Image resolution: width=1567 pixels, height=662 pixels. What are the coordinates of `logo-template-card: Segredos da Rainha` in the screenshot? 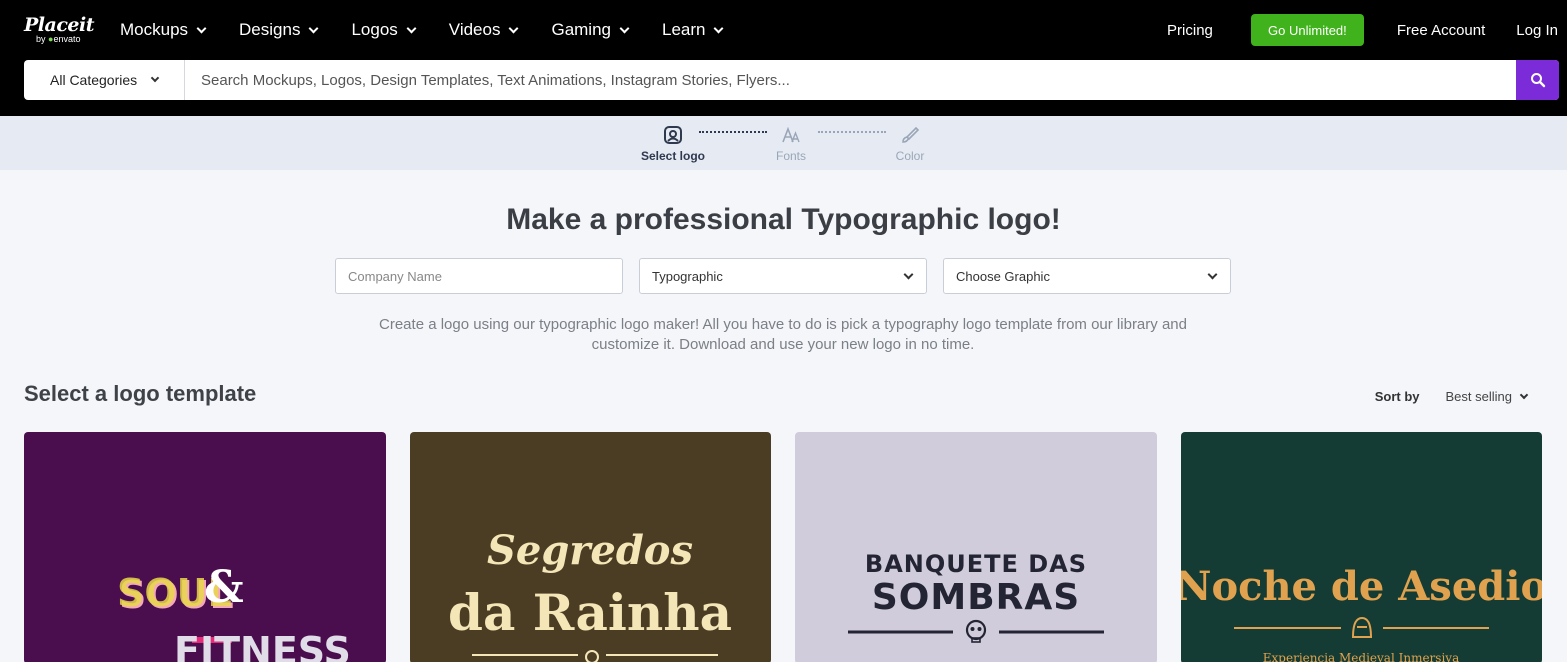 It's located at (590, 547).